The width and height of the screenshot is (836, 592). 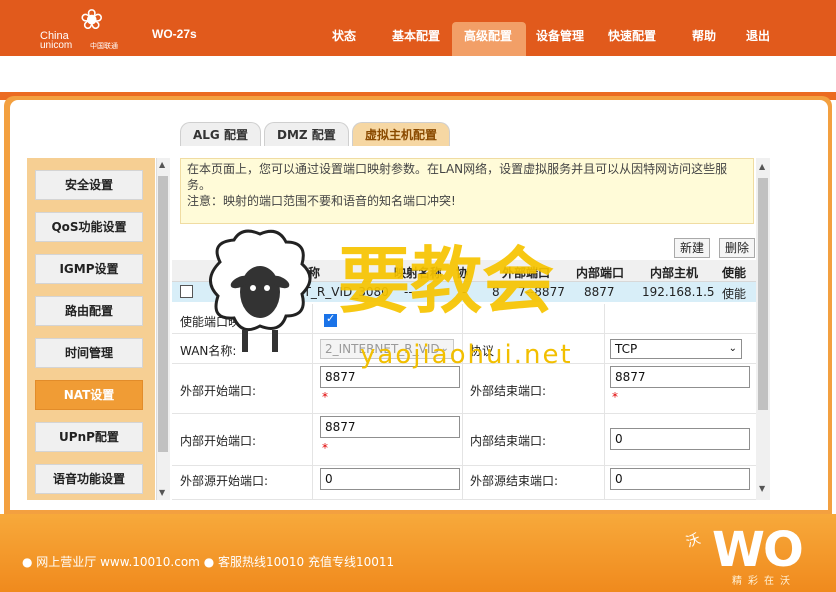 What do you see at coordinates (762, 488) in the screenshot?
I see `content-scroll-down-icon: ▼` at bounding box center [762, 488].